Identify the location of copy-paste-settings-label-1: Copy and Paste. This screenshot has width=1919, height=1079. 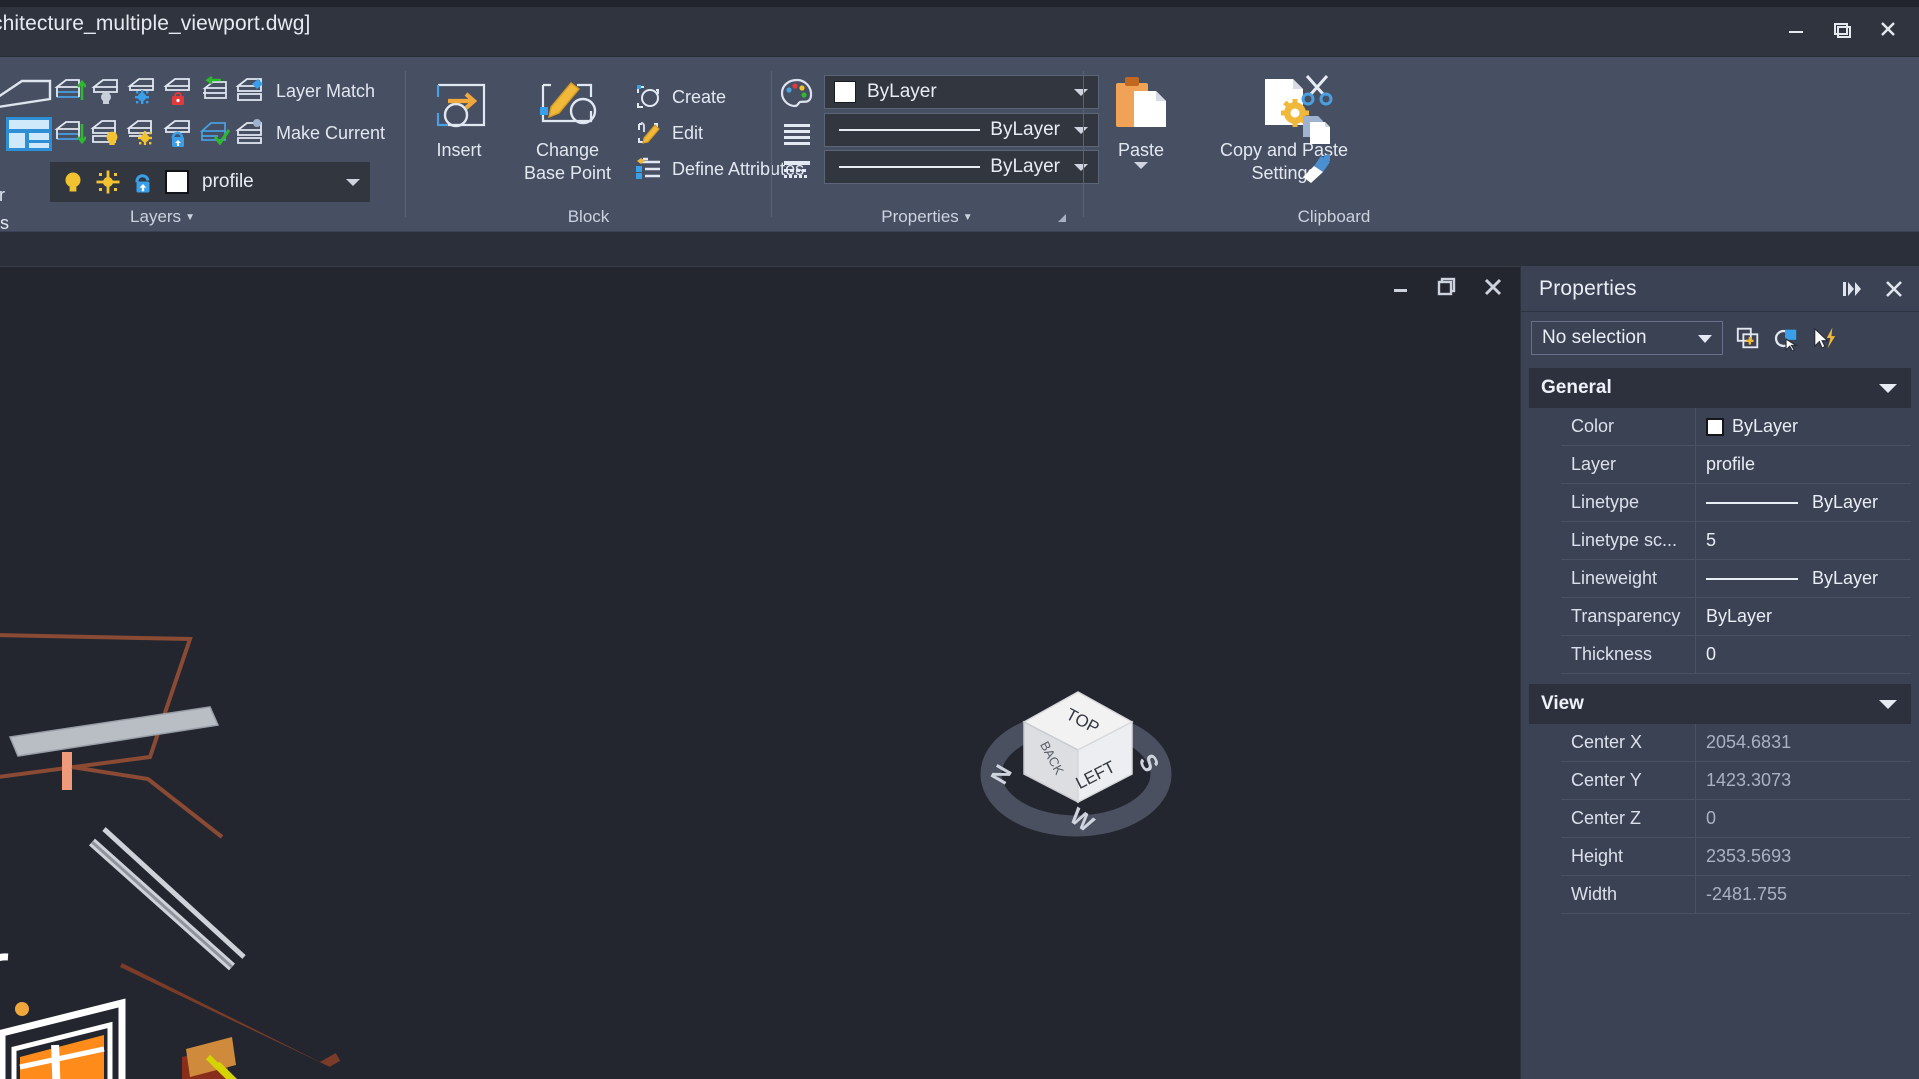
(1284, 150).